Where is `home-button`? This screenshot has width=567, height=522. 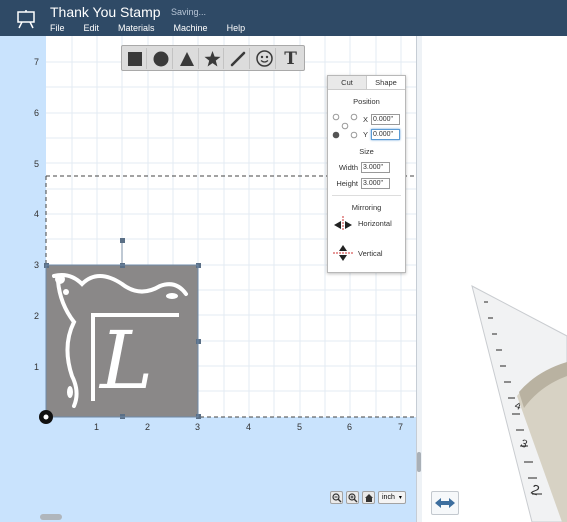
home-button is located at coordinates (368, 497).